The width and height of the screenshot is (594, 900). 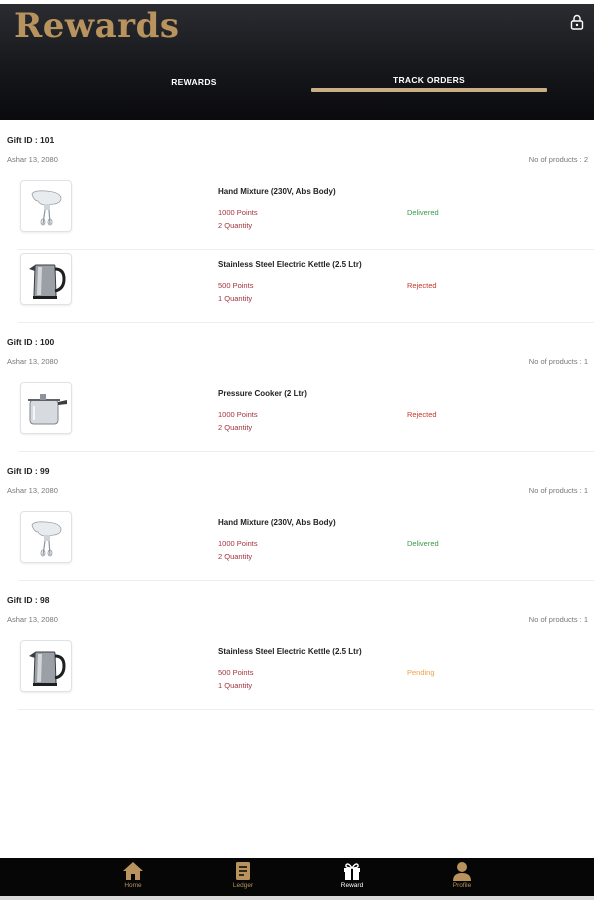 I want to click on nav-profile: Profile, so click(x=462, y=877).